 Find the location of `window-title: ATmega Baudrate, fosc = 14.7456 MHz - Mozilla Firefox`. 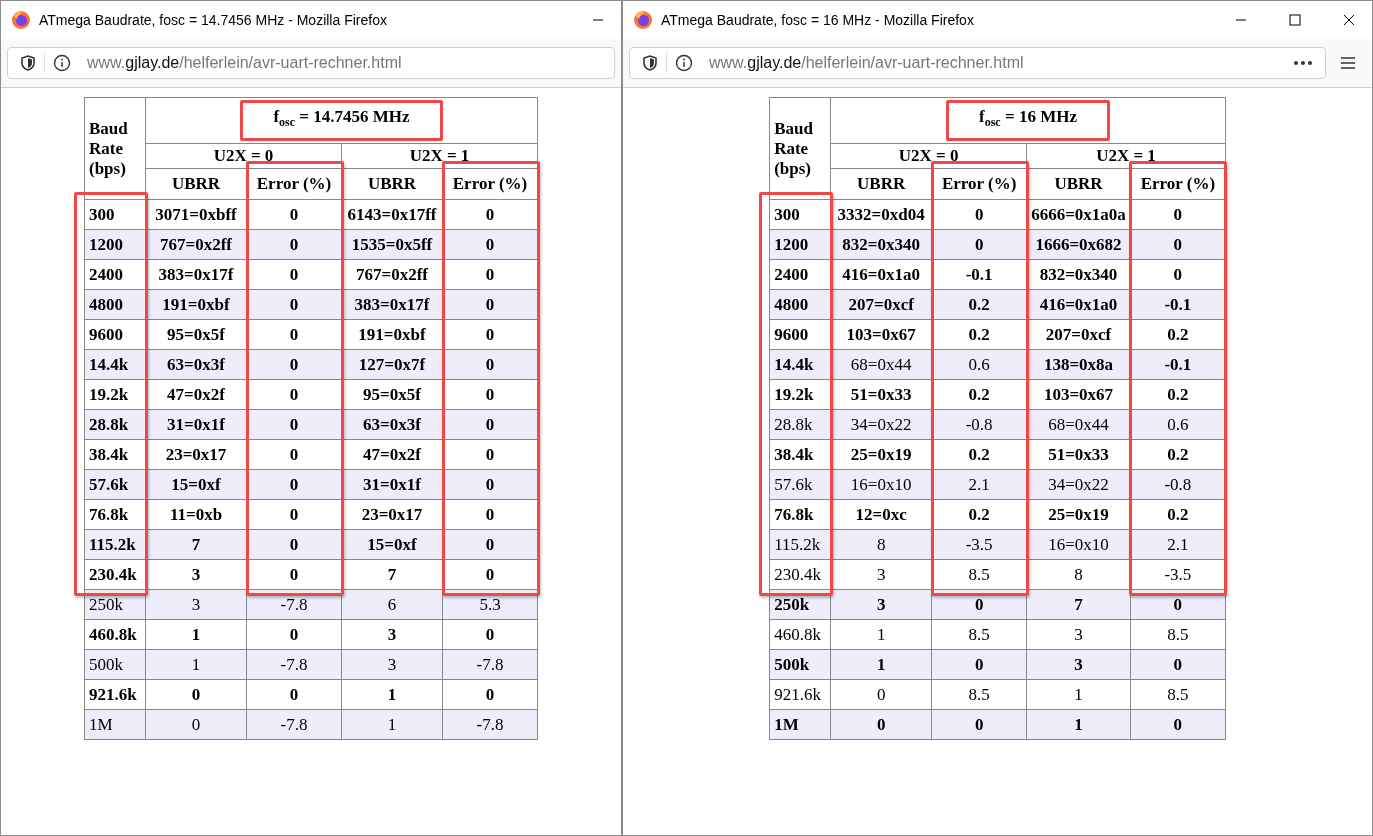

window-title: ATmega Baudrate, fosc = 14.7456 MHz - Mozilla Firefox is located at coordinates (213, 20).